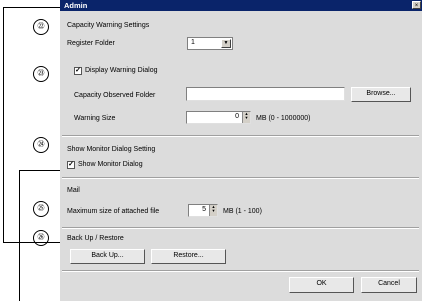 This screenshot has width=422, height=301. What do you see at coordinates (416, 5) in the screenshot?
I see `close-icon: ×` at bounding box center [416, 5].